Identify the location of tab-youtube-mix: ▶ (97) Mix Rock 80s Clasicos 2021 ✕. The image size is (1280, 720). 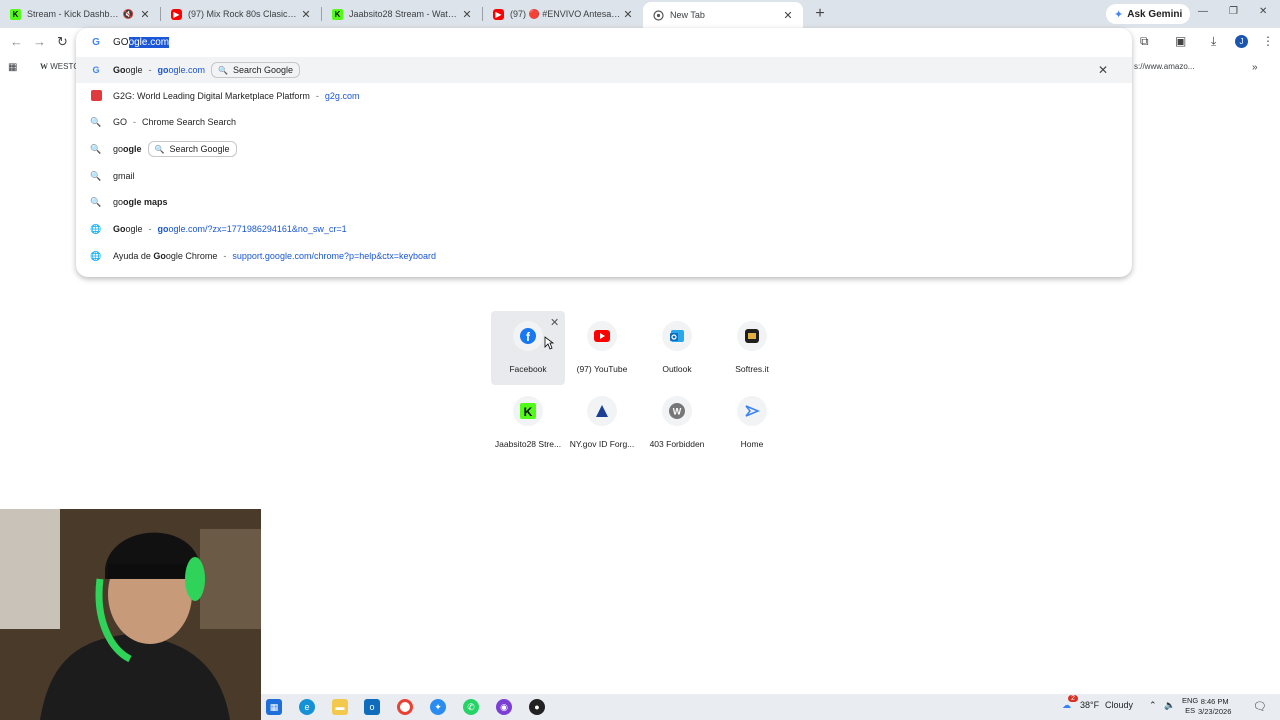
(241, 14).